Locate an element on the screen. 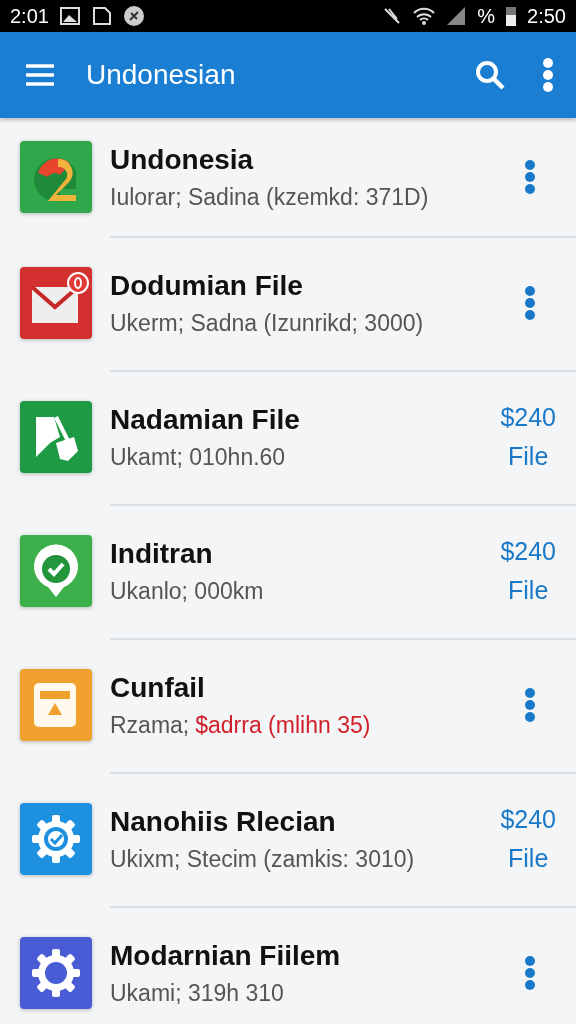 The width and height of the screenshot is (576, 1024). item-title: Nadamian File is located at coordinates (205, 419).